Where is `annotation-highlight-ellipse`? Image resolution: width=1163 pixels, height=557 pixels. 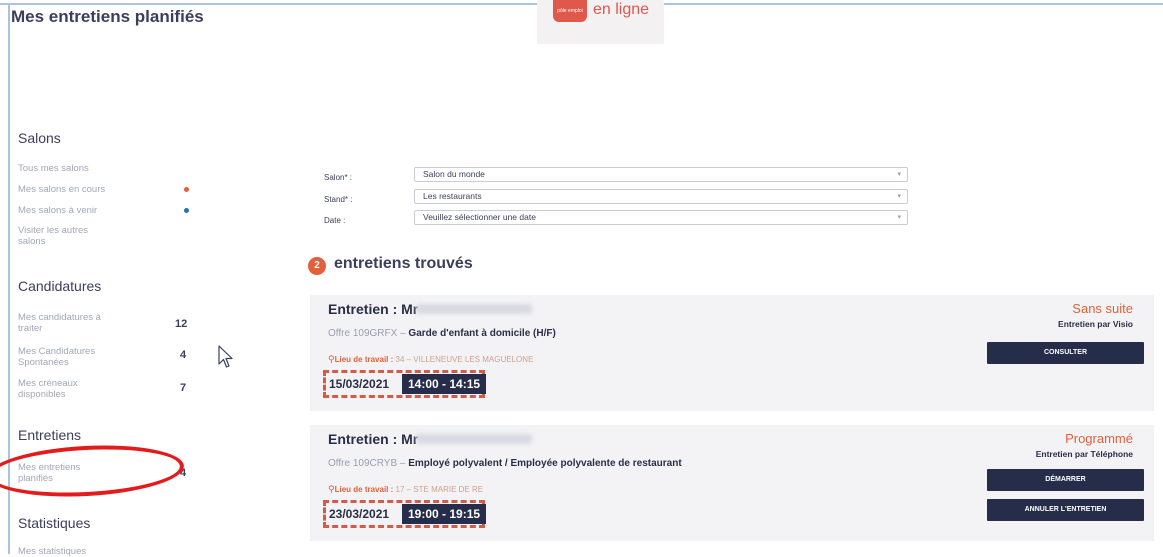
annotation-highlight-ellipse is located at coordinates (93, 471).